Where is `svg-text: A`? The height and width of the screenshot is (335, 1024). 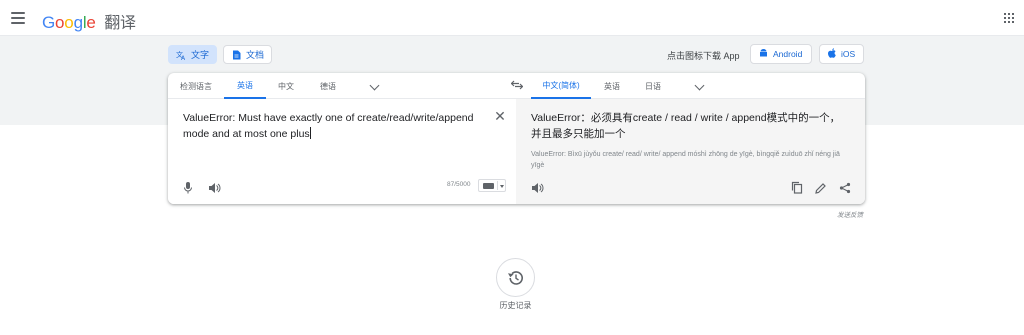 svg-text: A is located at coordinates (183, 57).